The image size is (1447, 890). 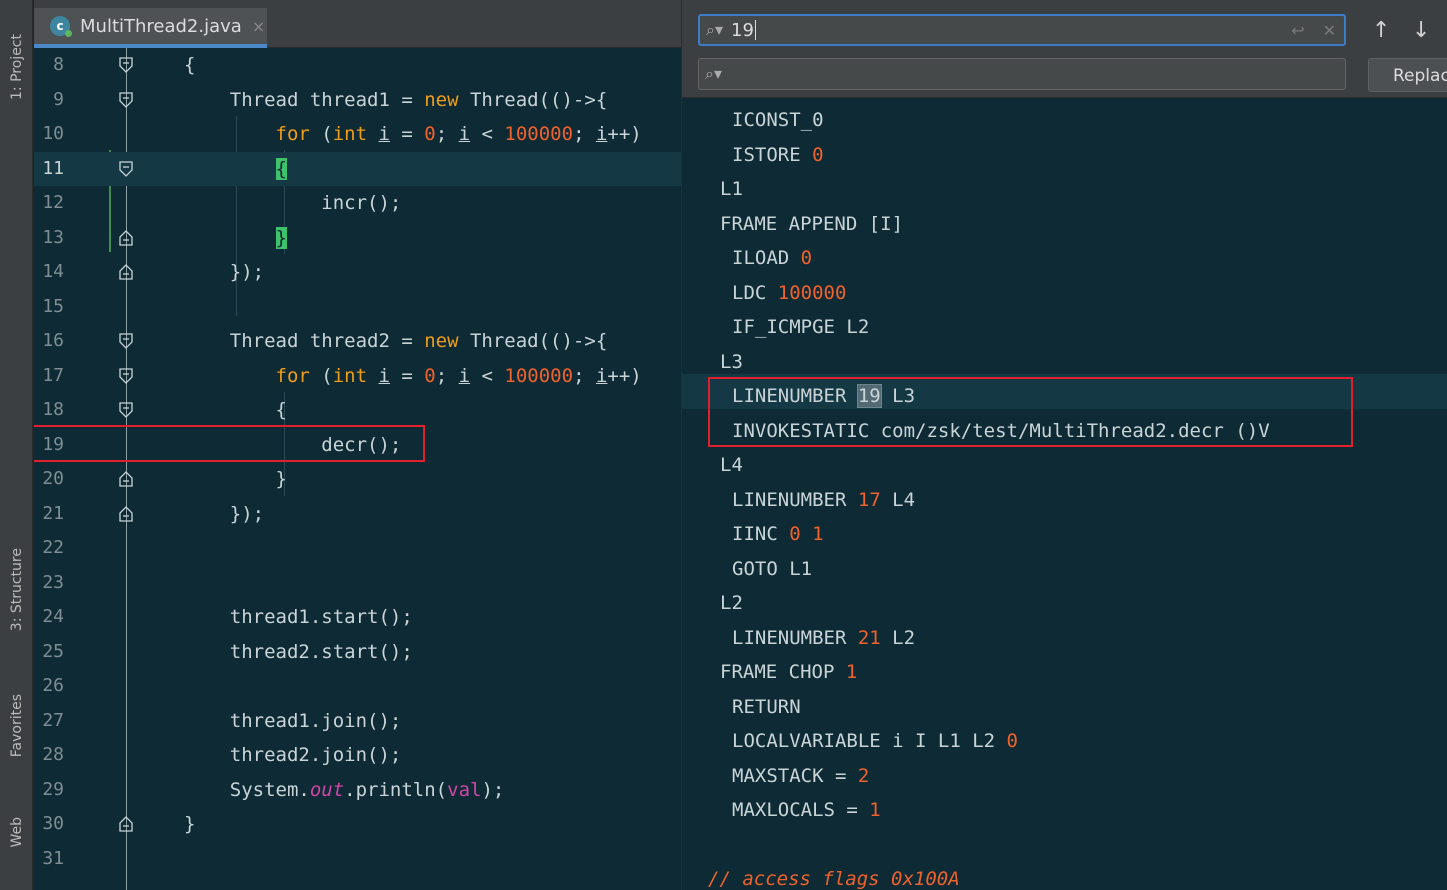 What do you see at coordinates (53, 409) in the screenshot?
I see `line-number: 18` at bounding box center [53, 409].